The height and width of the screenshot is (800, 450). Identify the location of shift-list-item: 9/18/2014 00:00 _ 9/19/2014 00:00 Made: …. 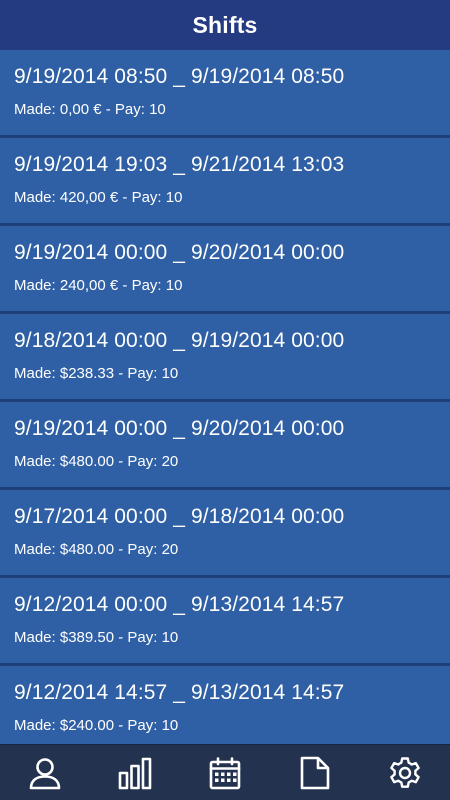
(225, 356).